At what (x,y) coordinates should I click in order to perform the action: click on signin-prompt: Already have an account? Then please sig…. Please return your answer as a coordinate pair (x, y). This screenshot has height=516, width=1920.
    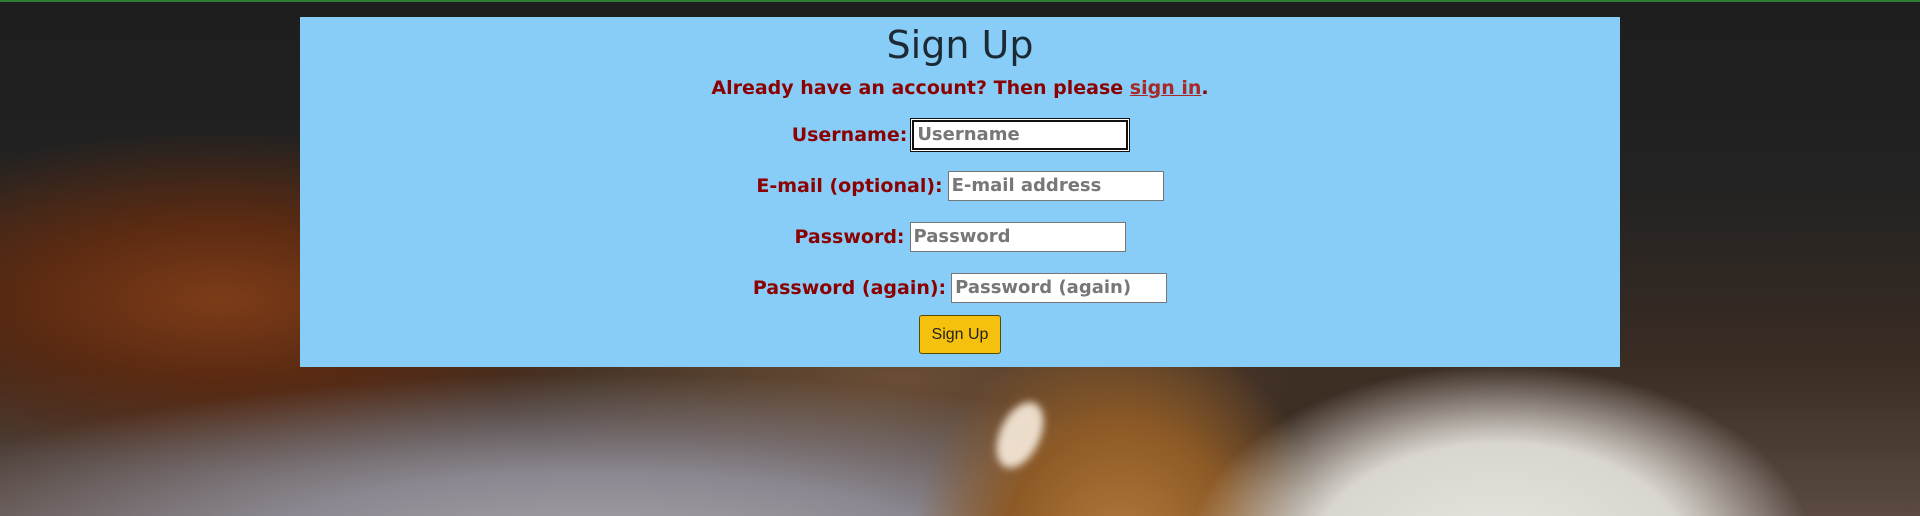
    Looking at the image, I should click on (960, 88).